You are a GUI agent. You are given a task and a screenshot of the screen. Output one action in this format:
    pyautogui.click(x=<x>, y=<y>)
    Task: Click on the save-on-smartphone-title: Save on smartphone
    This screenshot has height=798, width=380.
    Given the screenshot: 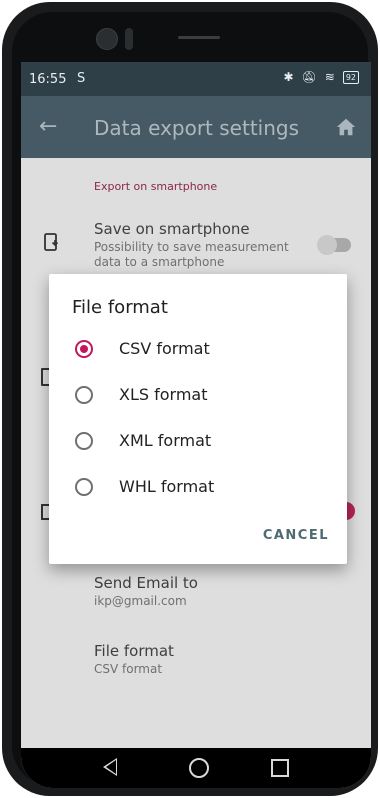 What is the action you would take?
    pyautogui.click(x=172, y=229)
    